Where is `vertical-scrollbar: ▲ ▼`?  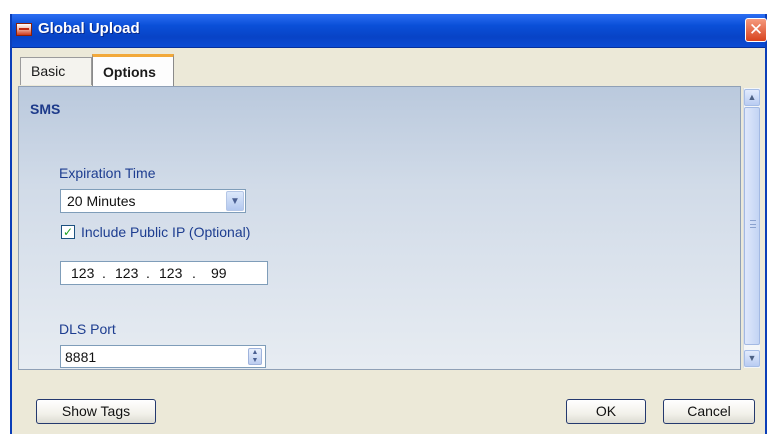
vertical-scrollbar: ▲ ▼ is located at coordinates (751, 228).